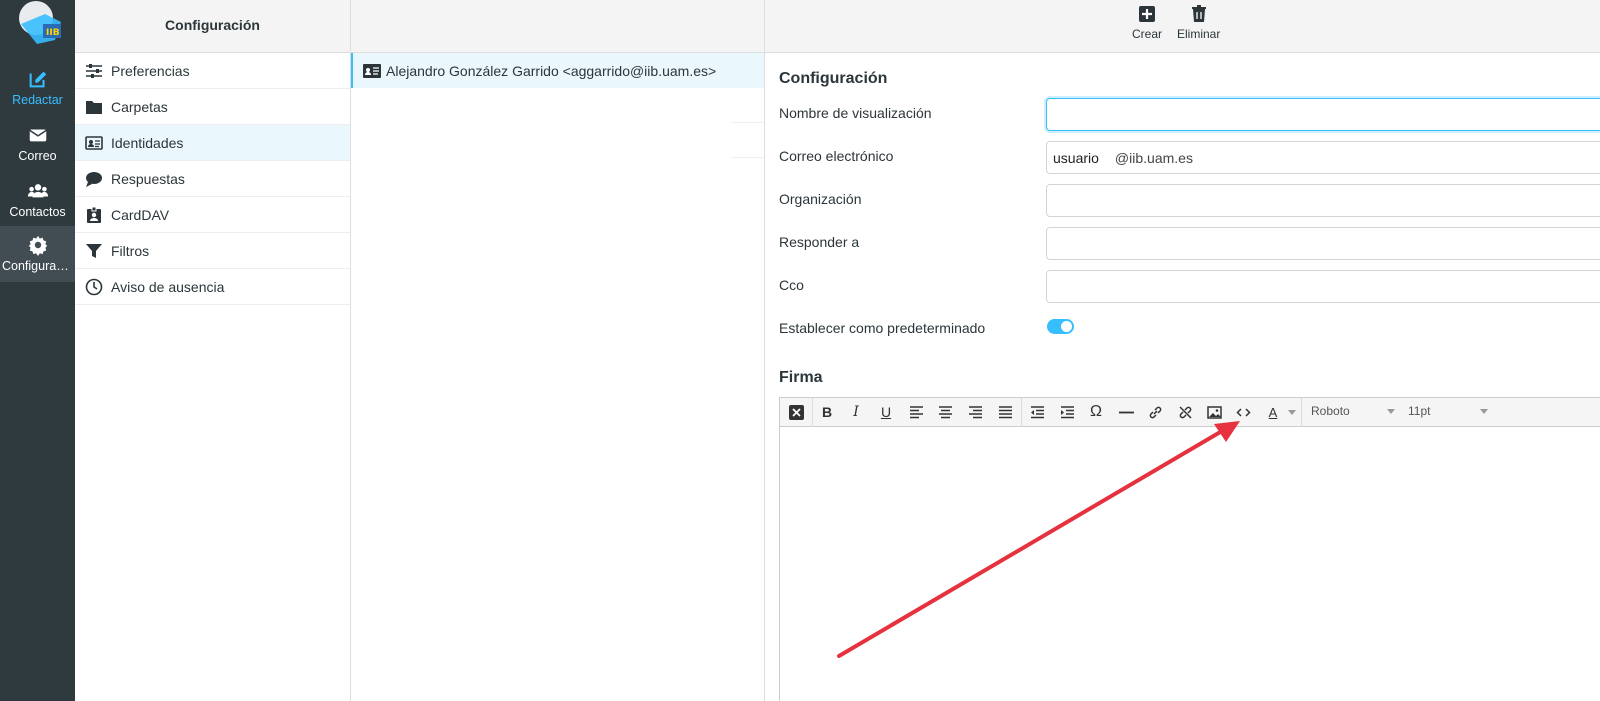 The height and width of the screenshot is (701, 1600). I want to click on settings-item-label: Preferencias, so click(150, 70).